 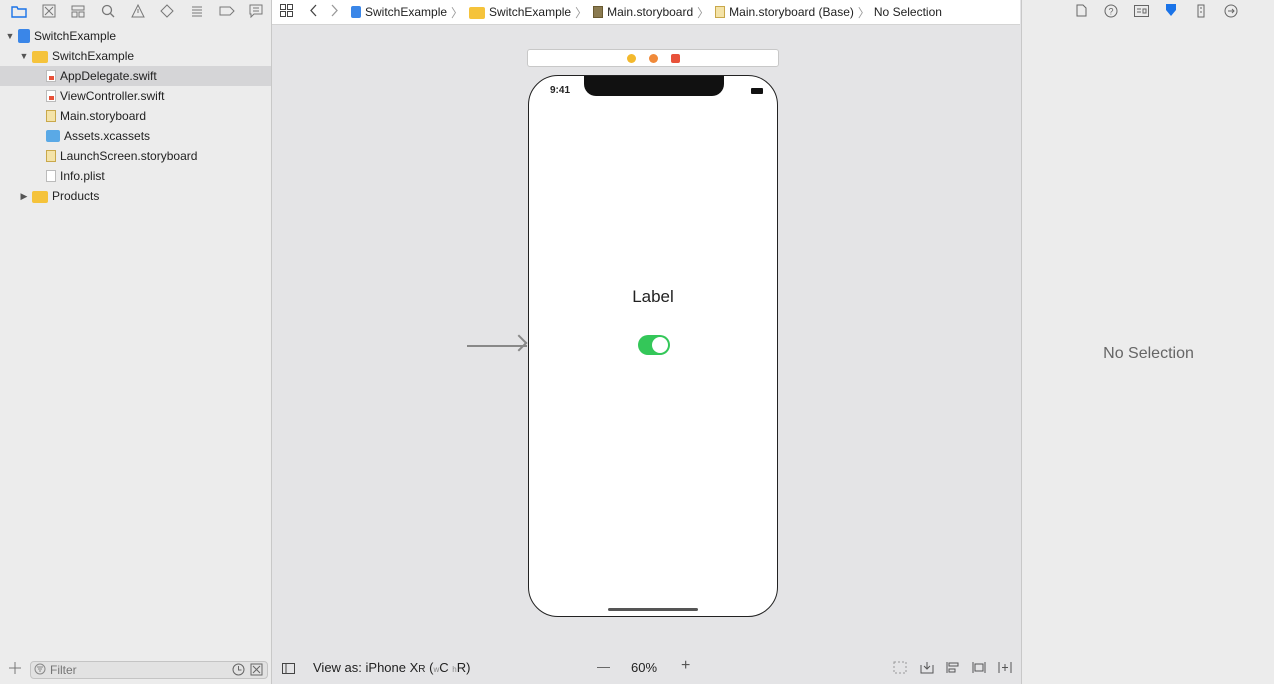 What do you see at coordinates (461, 667) in the screenshot?
I see `size-class-h-value: R` at bounding box center [461, 667].